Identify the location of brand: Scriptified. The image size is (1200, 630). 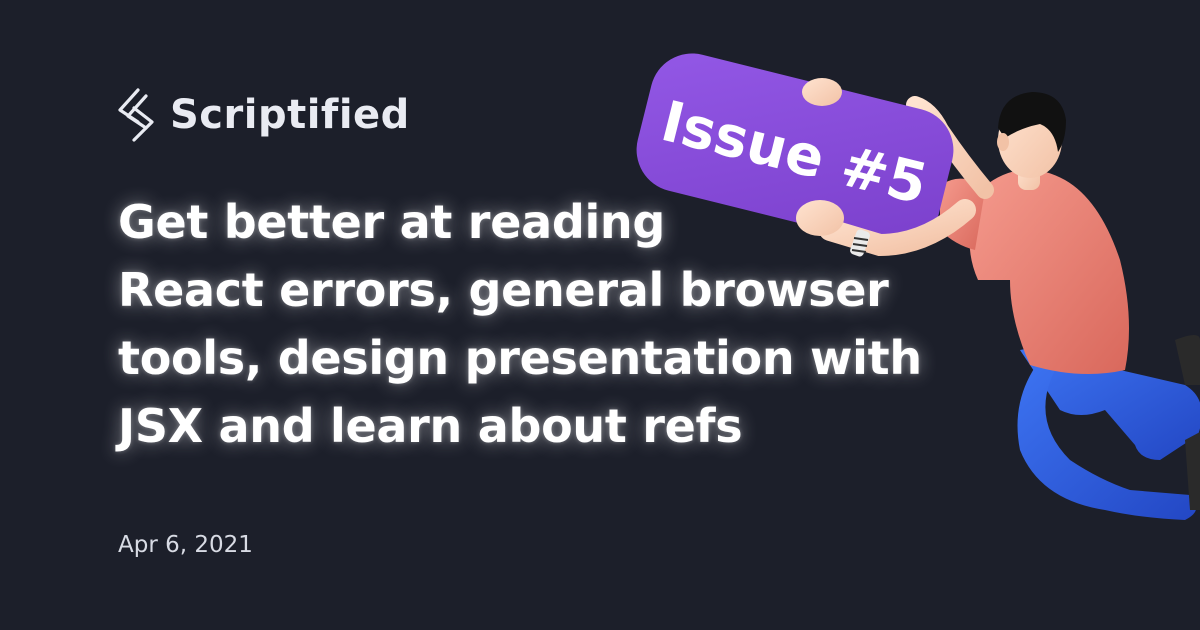
(263, 115).